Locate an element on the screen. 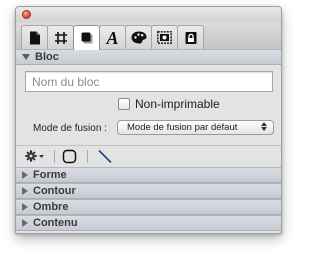  canvas-frame-icon is located at coordinates (60, 37).